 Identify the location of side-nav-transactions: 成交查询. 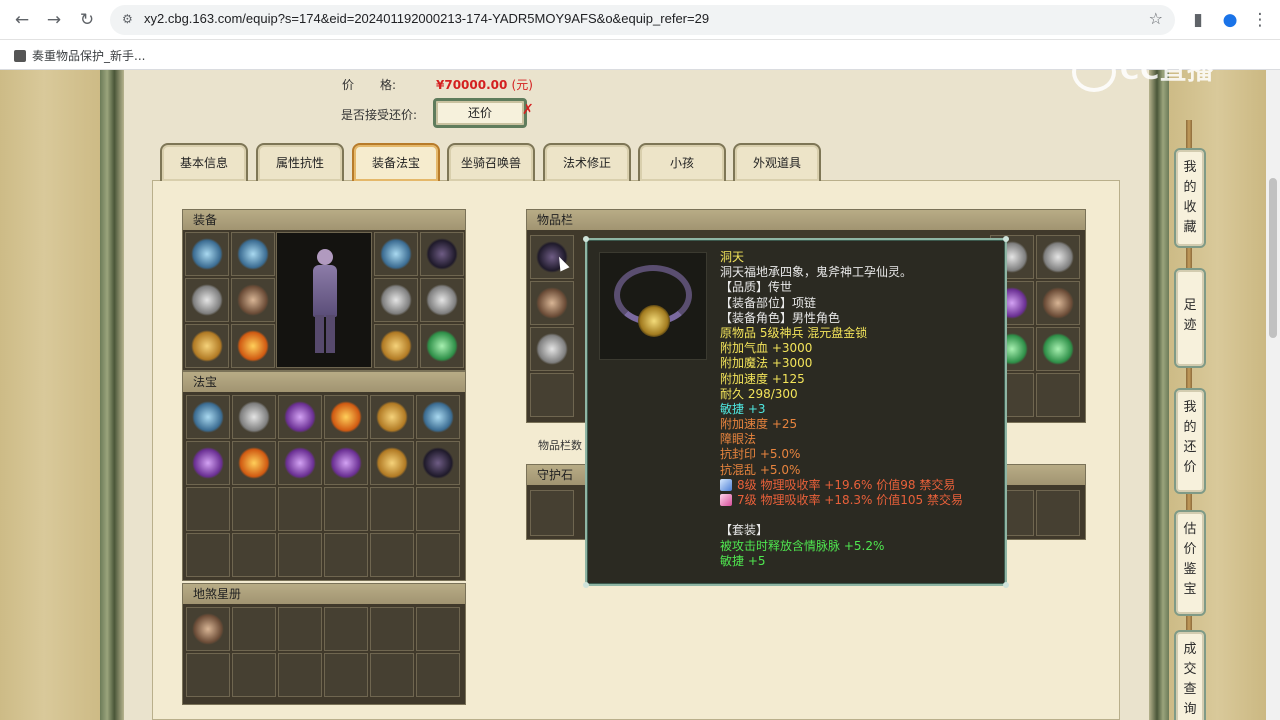
(1190, 675).